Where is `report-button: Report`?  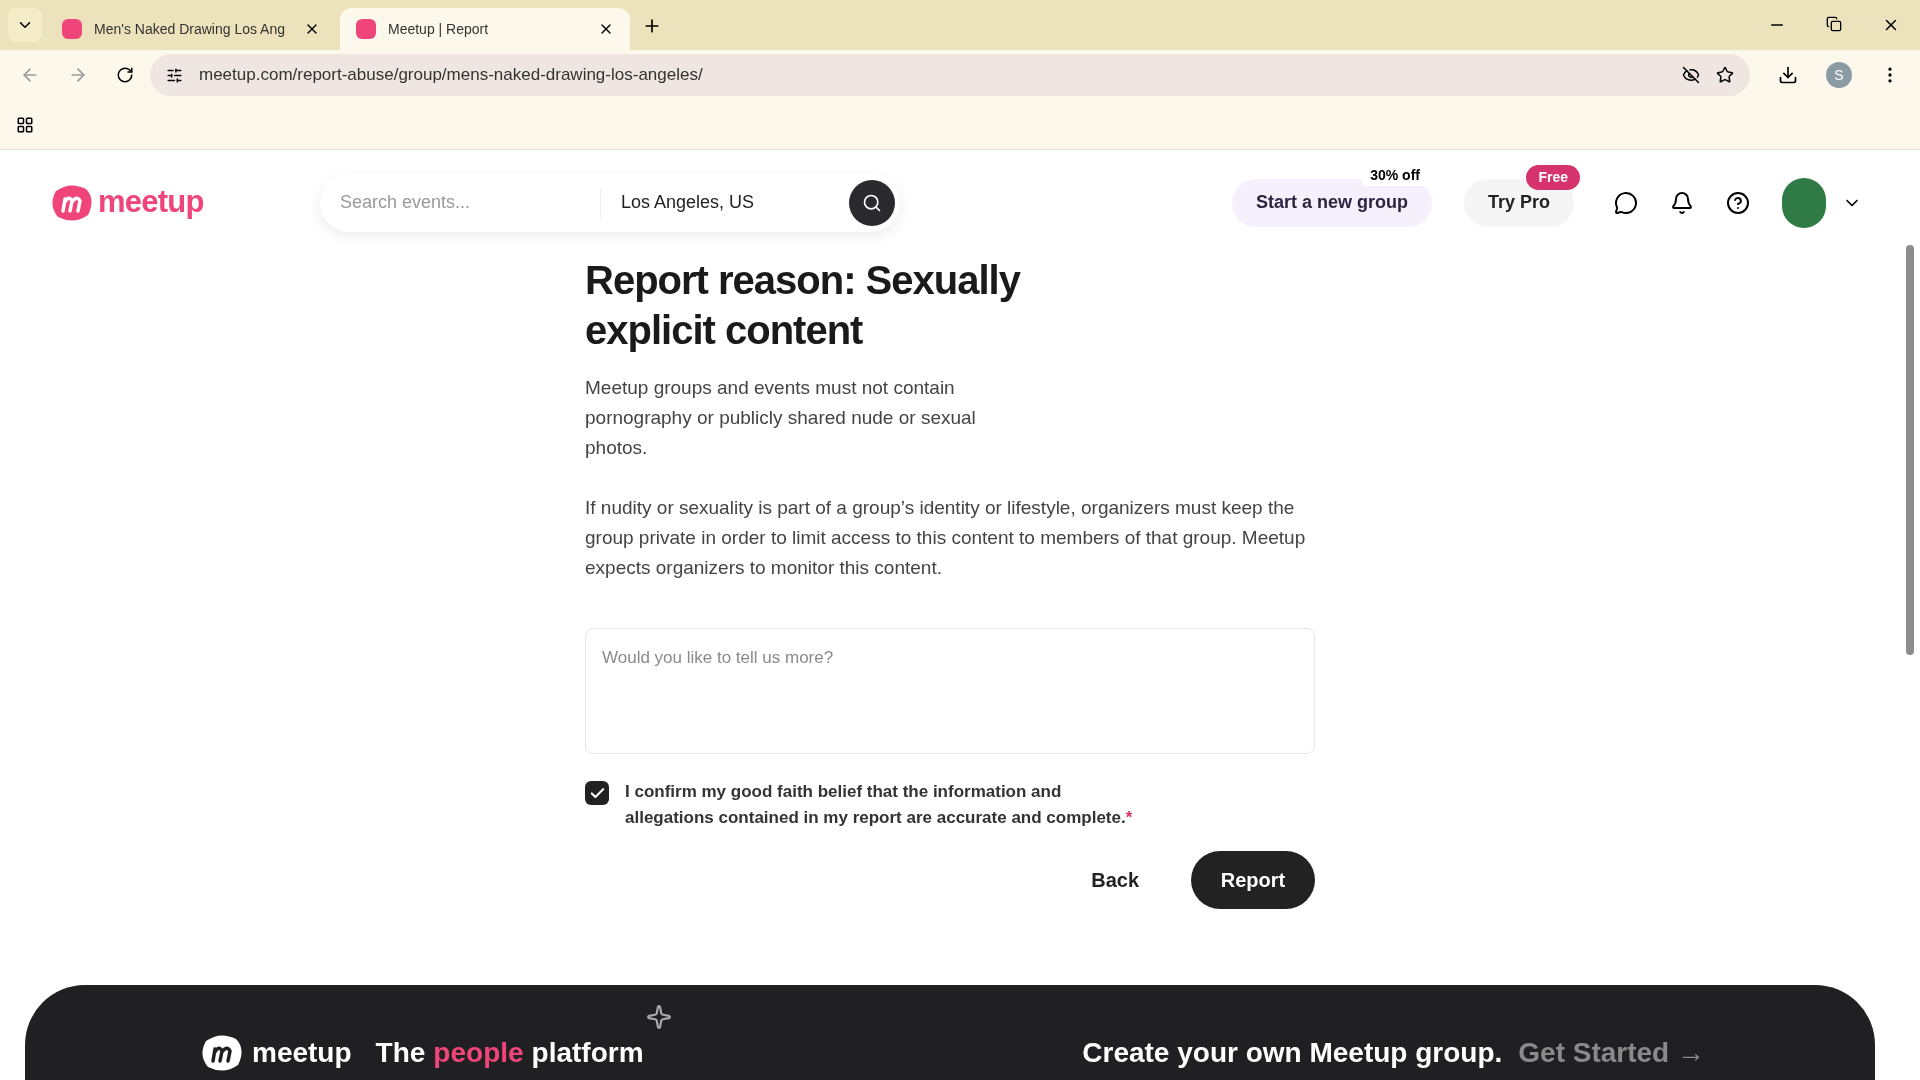 report-button: Report is located at coordinates (1253, 880).